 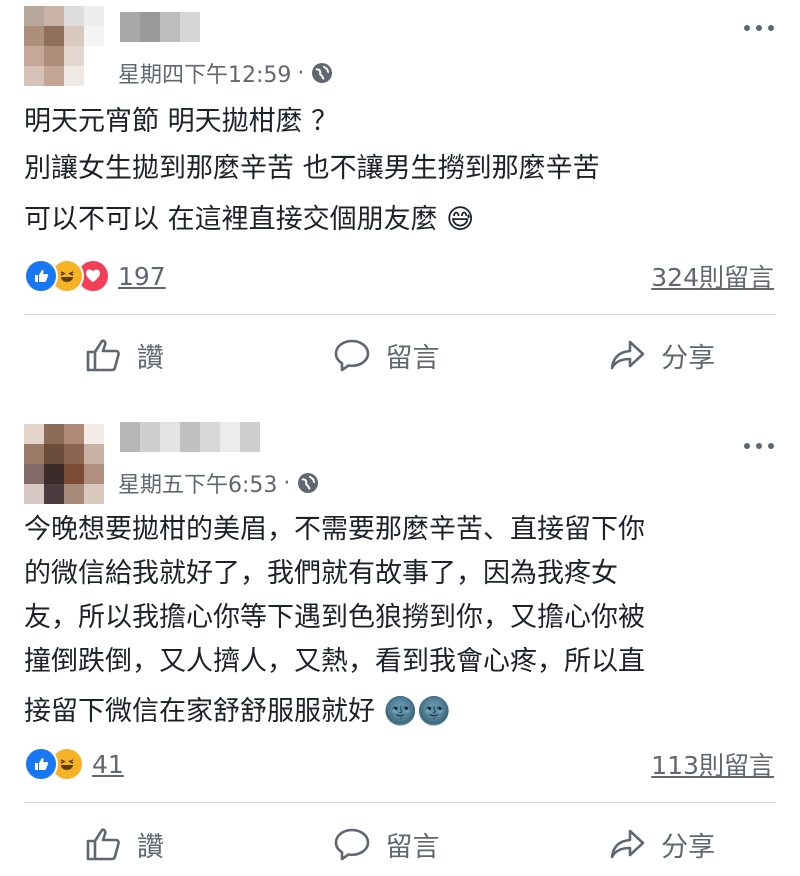 I want to click on reactions-bar: 41, so click(x=74, y=764).